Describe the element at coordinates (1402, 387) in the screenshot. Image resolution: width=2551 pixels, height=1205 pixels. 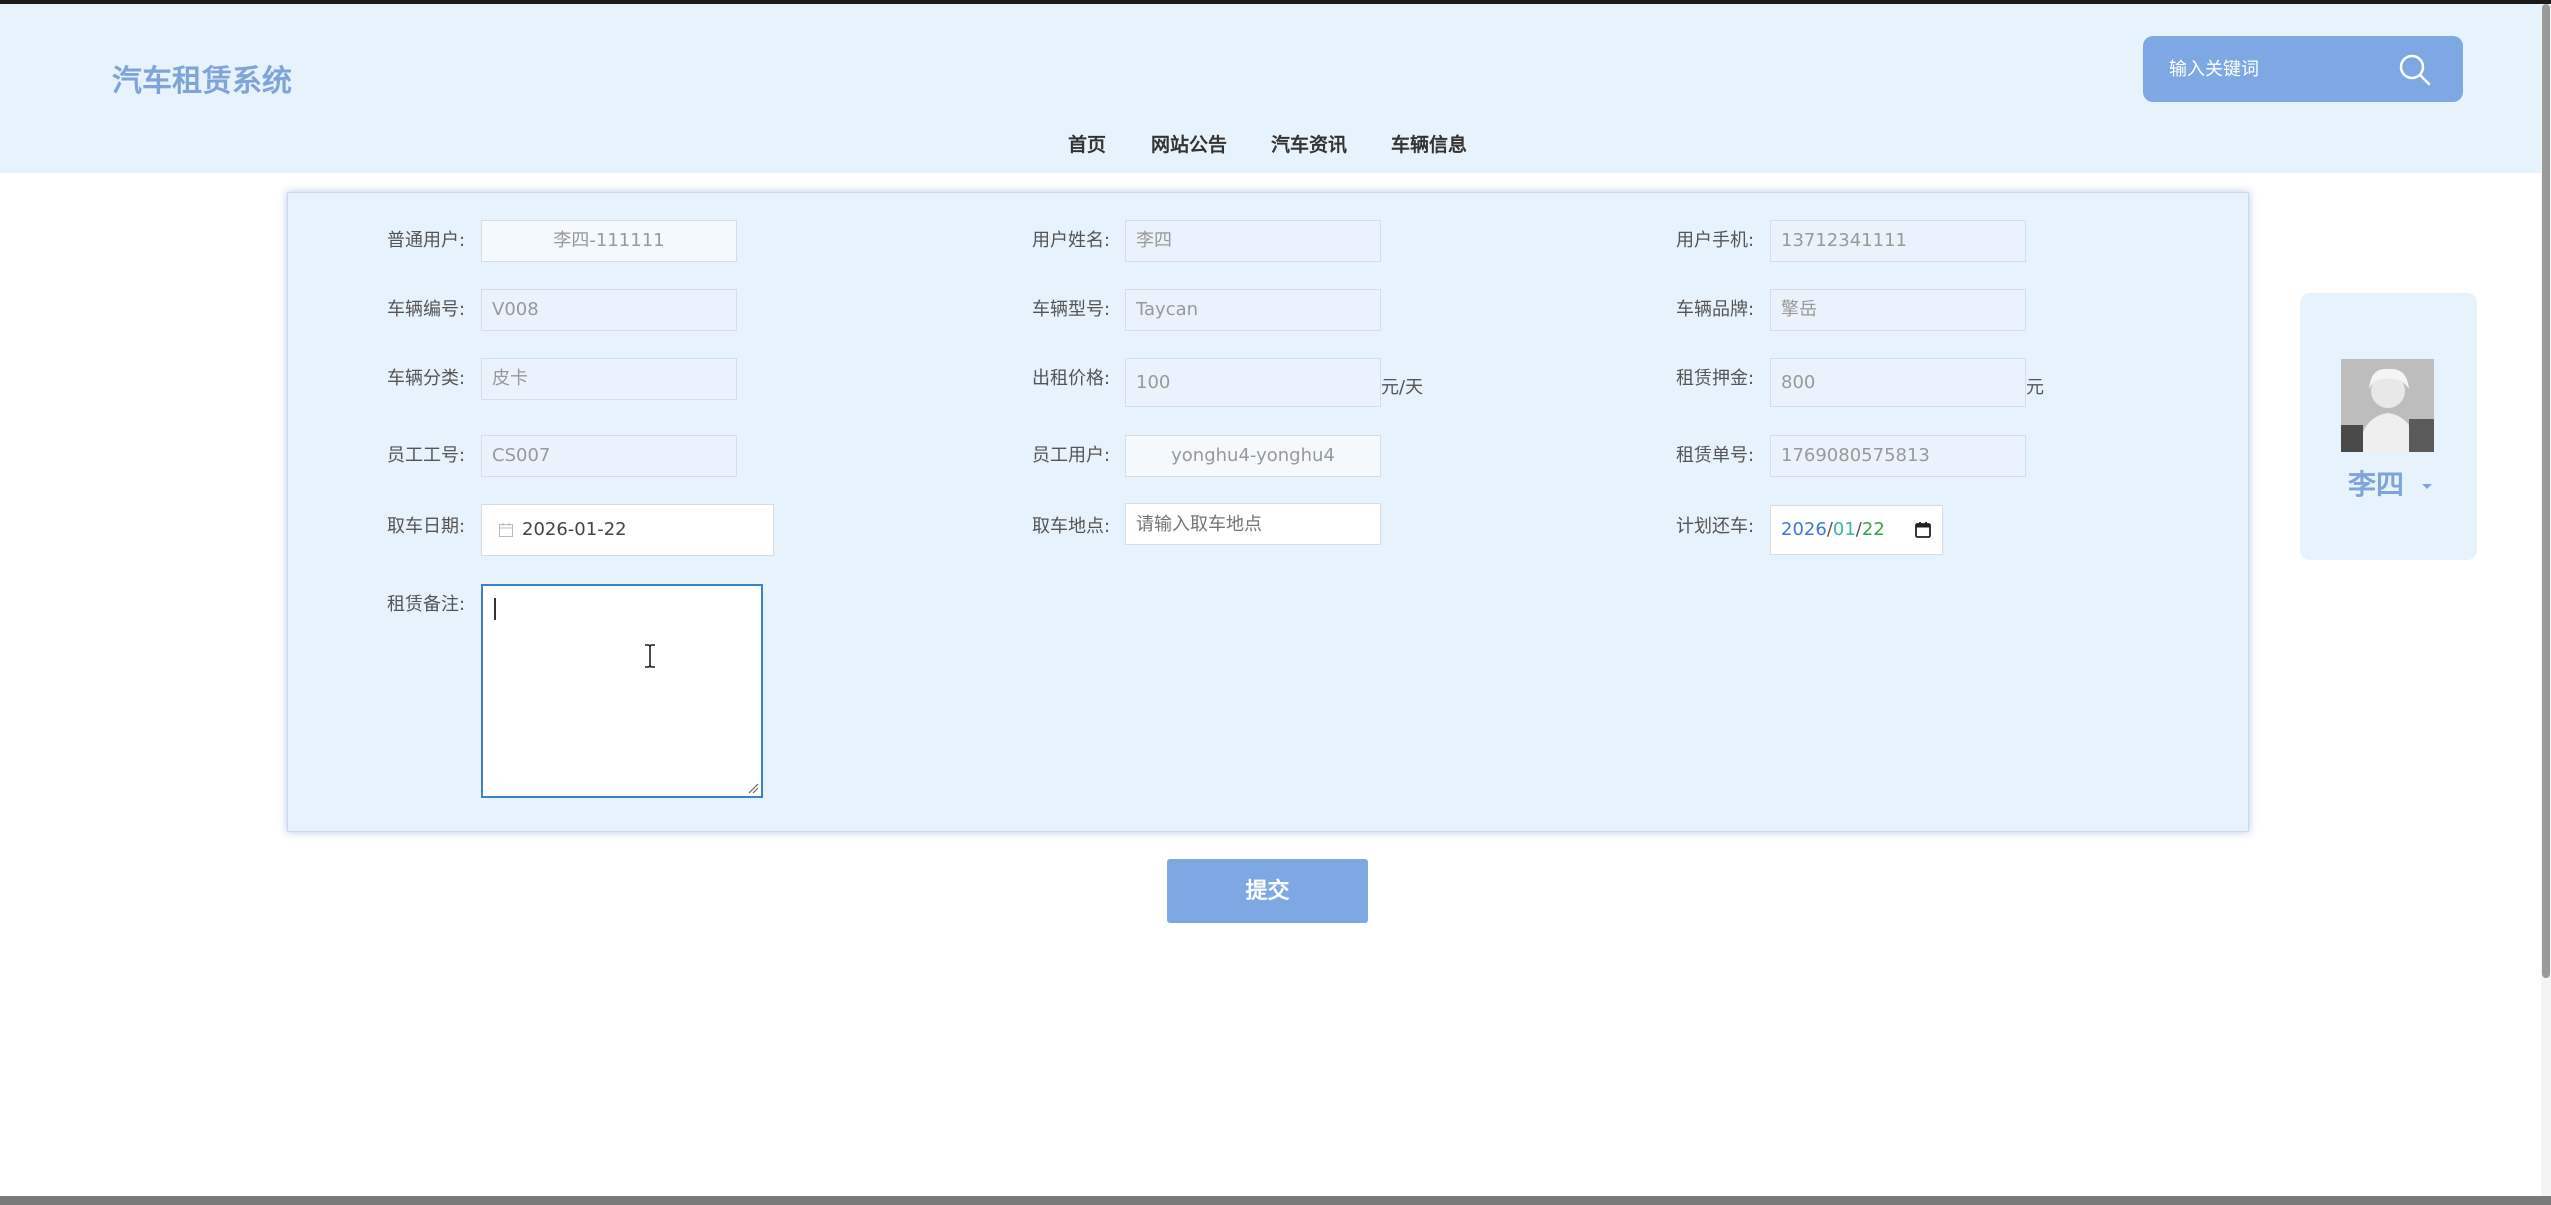
I see `rental-price-unit: 元/天` at that location.